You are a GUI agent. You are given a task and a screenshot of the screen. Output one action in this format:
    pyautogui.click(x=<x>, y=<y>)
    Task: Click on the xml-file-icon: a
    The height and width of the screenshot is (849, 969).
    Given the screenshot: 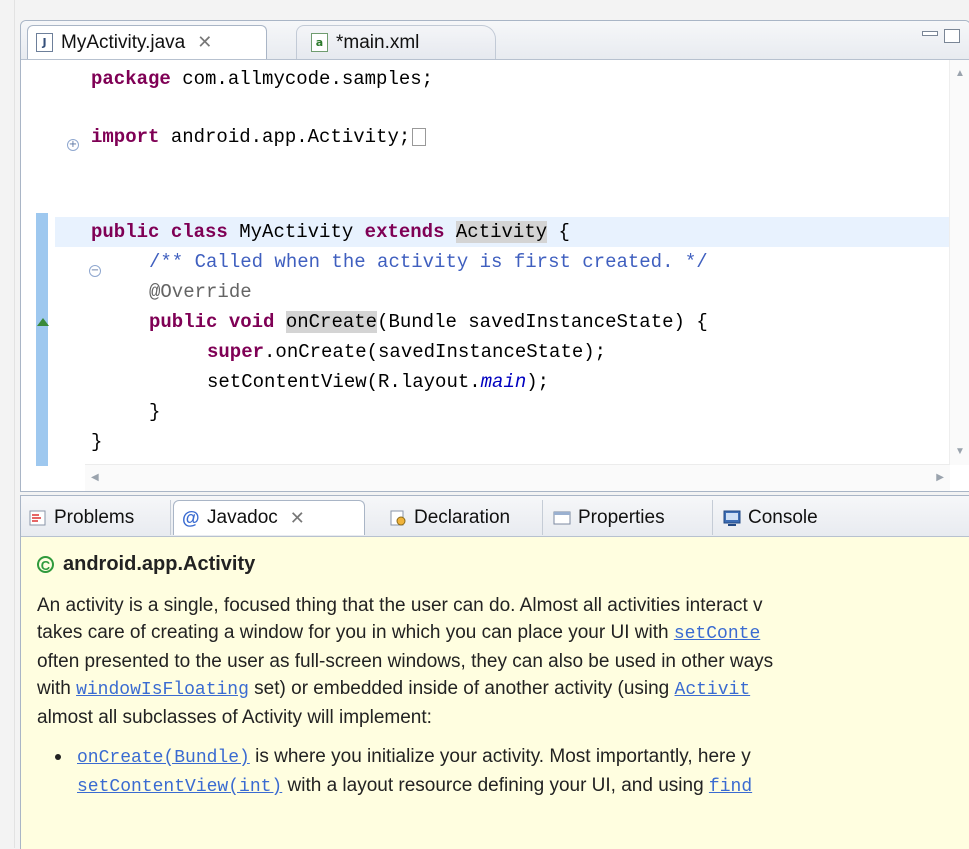 What is the action you would take?
    pyautogui.click(x=319, y=42)
    